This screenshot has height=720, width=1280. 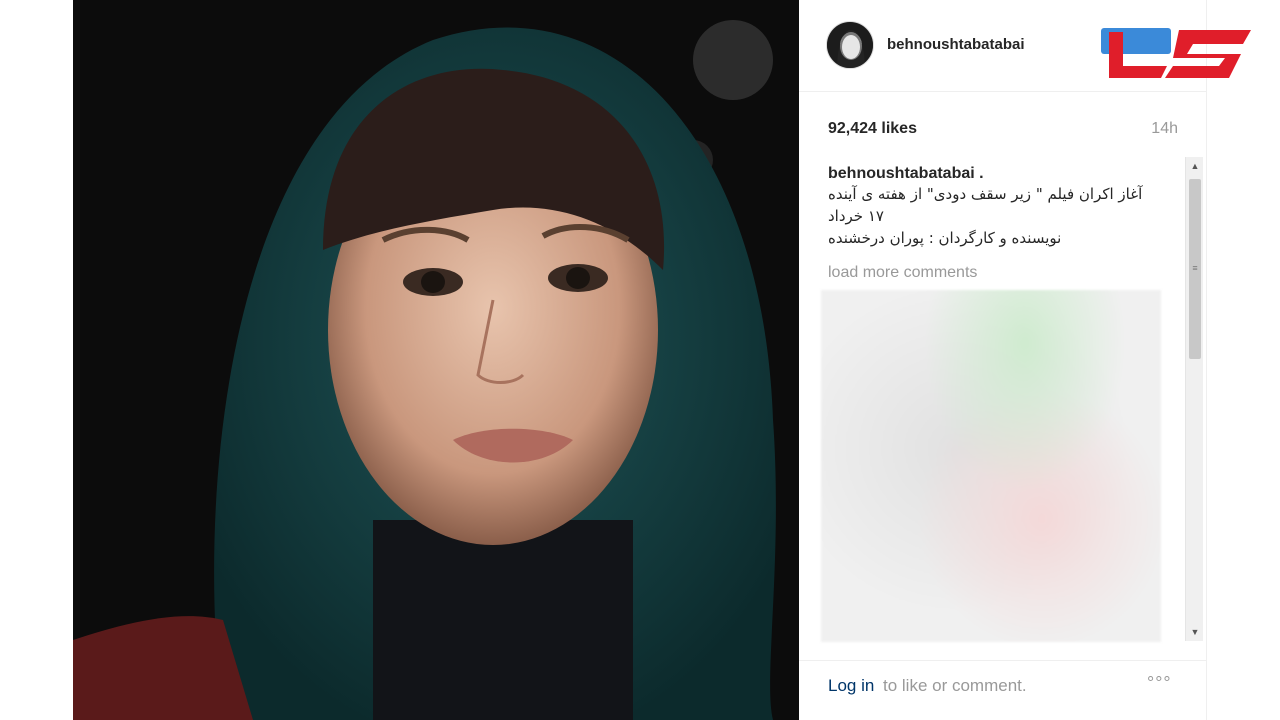 What do you see at coordinates (1164, 129) in the screenshot?
I see `post-time: 14h` at bounding box center [1164, 129].